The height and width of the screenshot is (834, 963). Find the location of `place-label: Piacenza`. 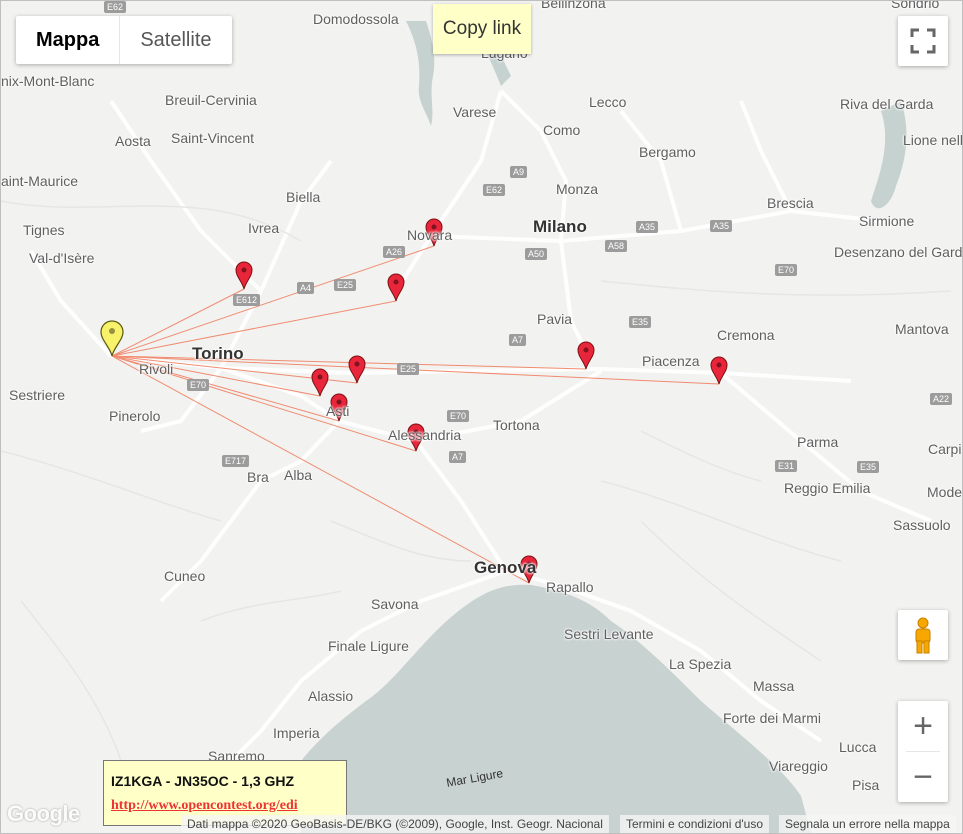

place-label: Piacenza is located at coordinates (671, 361).